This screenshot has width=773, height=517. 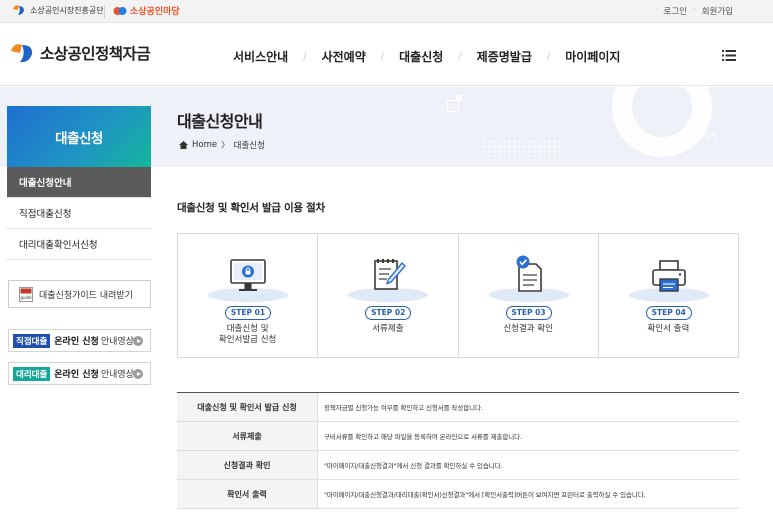 What do you see at coordinates (459, 98) in the screenshot?
I see `decor-square-small` at bounding box center [459, 98].